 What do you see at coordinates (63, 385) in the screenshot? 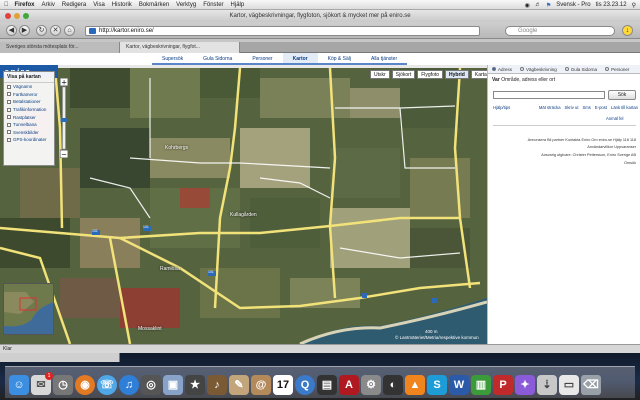
I see `clock-icon: ◷` at bounding box center [63, 385].